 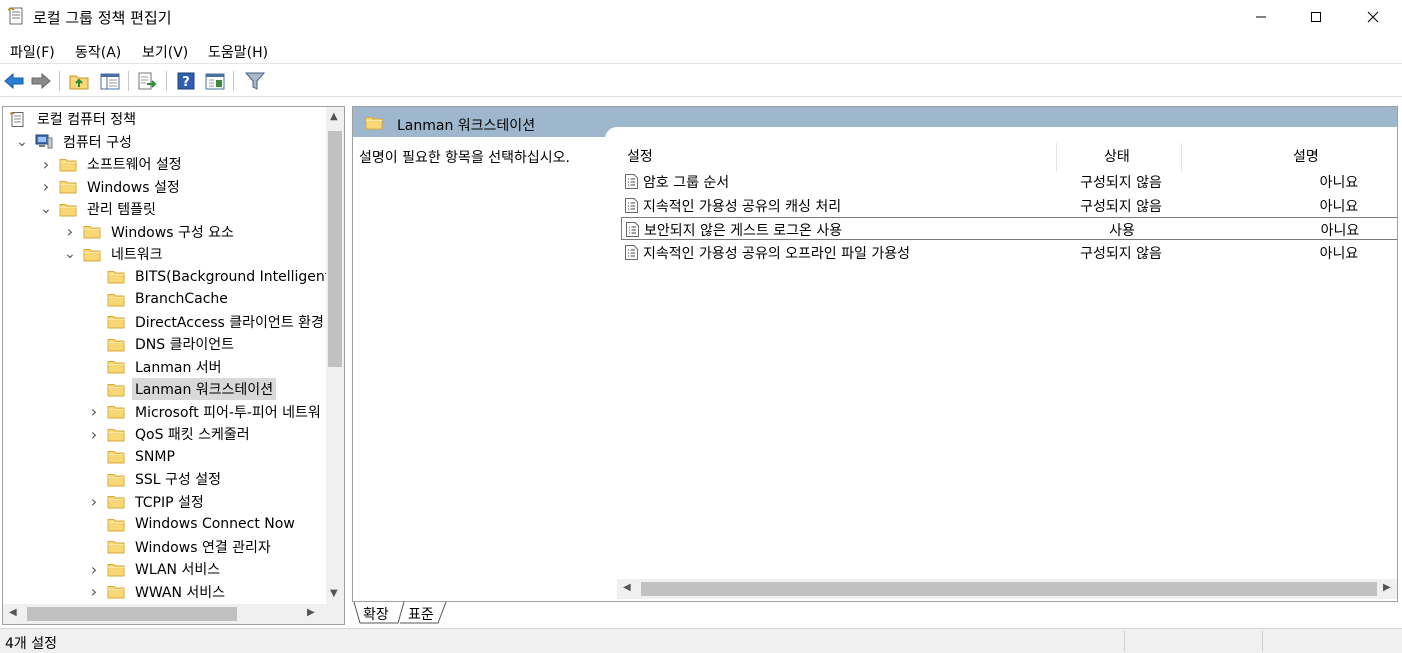 I want to click on tree-item: › TCPIP 설정, so click(x=147, y=502).